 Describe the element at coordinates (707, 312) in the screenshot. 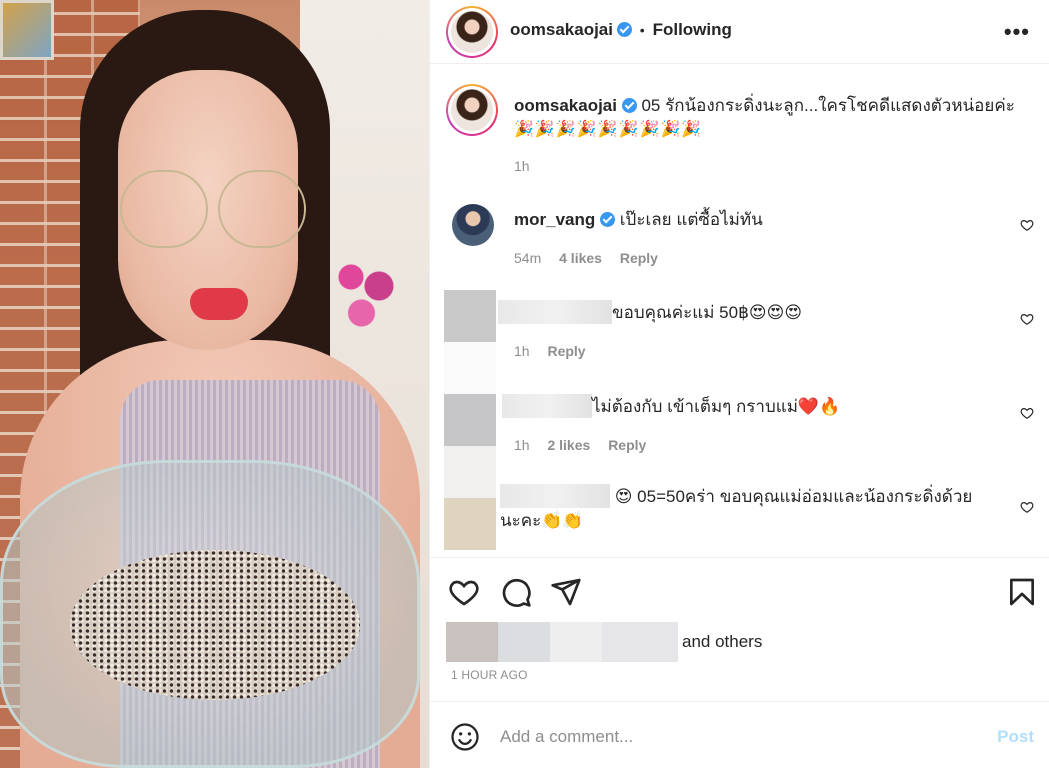

I see `comment-text: ขอบคุณค่ะแม่ 50฿😍😍😍` at that location.